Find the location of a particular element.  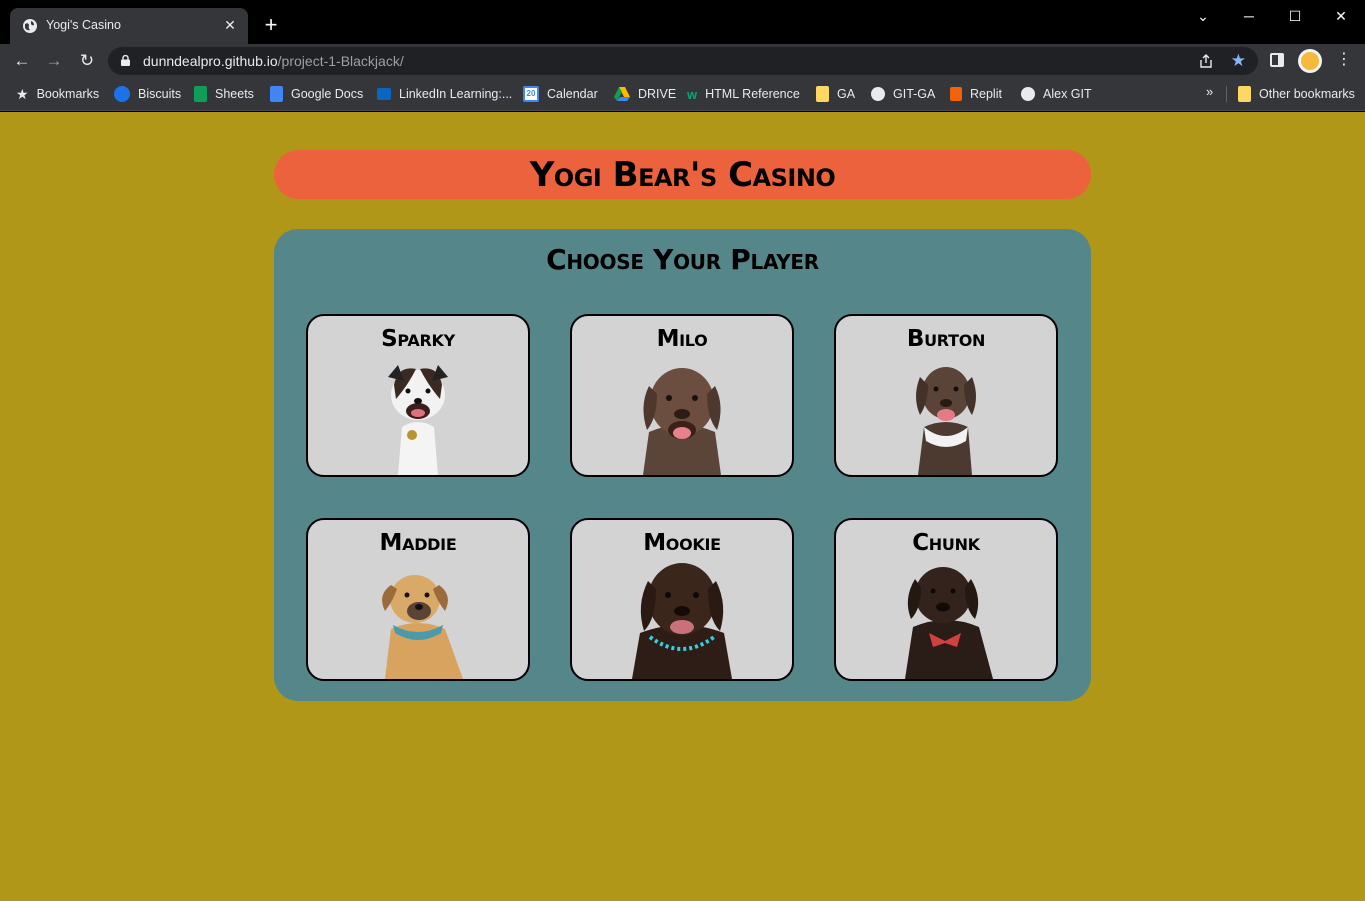

bookmark-calendar: 20 Calendar is located at coordinates (560, 94).